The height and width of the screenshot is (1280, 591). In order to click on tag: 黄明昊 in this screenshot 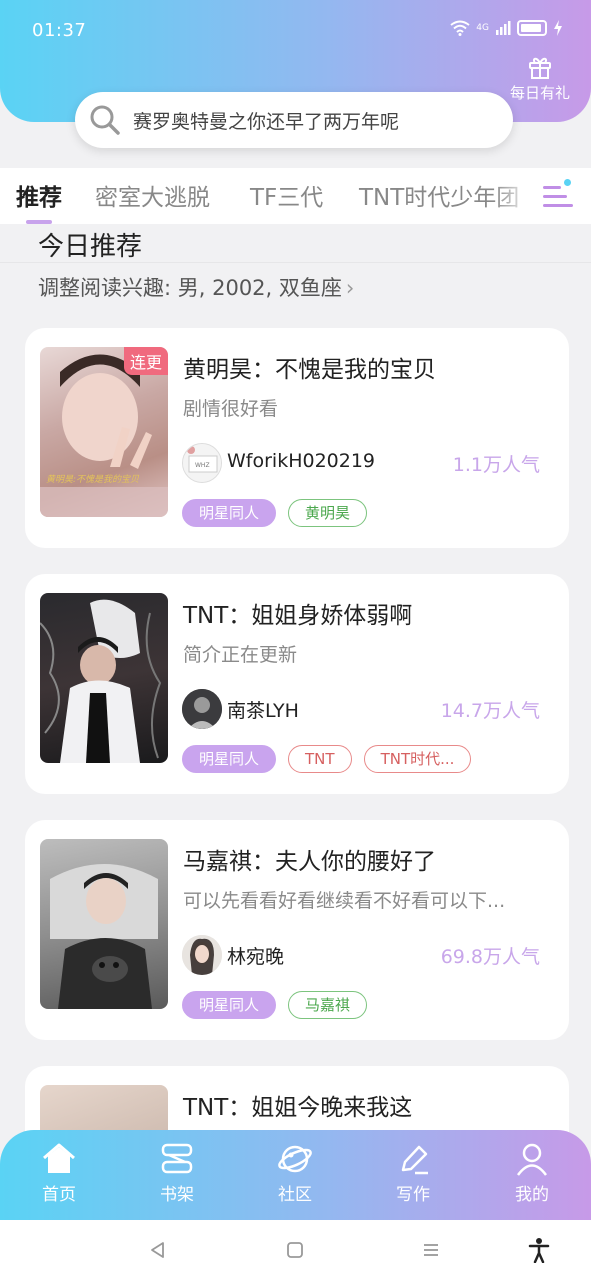, I will do `click(328, 513)`.